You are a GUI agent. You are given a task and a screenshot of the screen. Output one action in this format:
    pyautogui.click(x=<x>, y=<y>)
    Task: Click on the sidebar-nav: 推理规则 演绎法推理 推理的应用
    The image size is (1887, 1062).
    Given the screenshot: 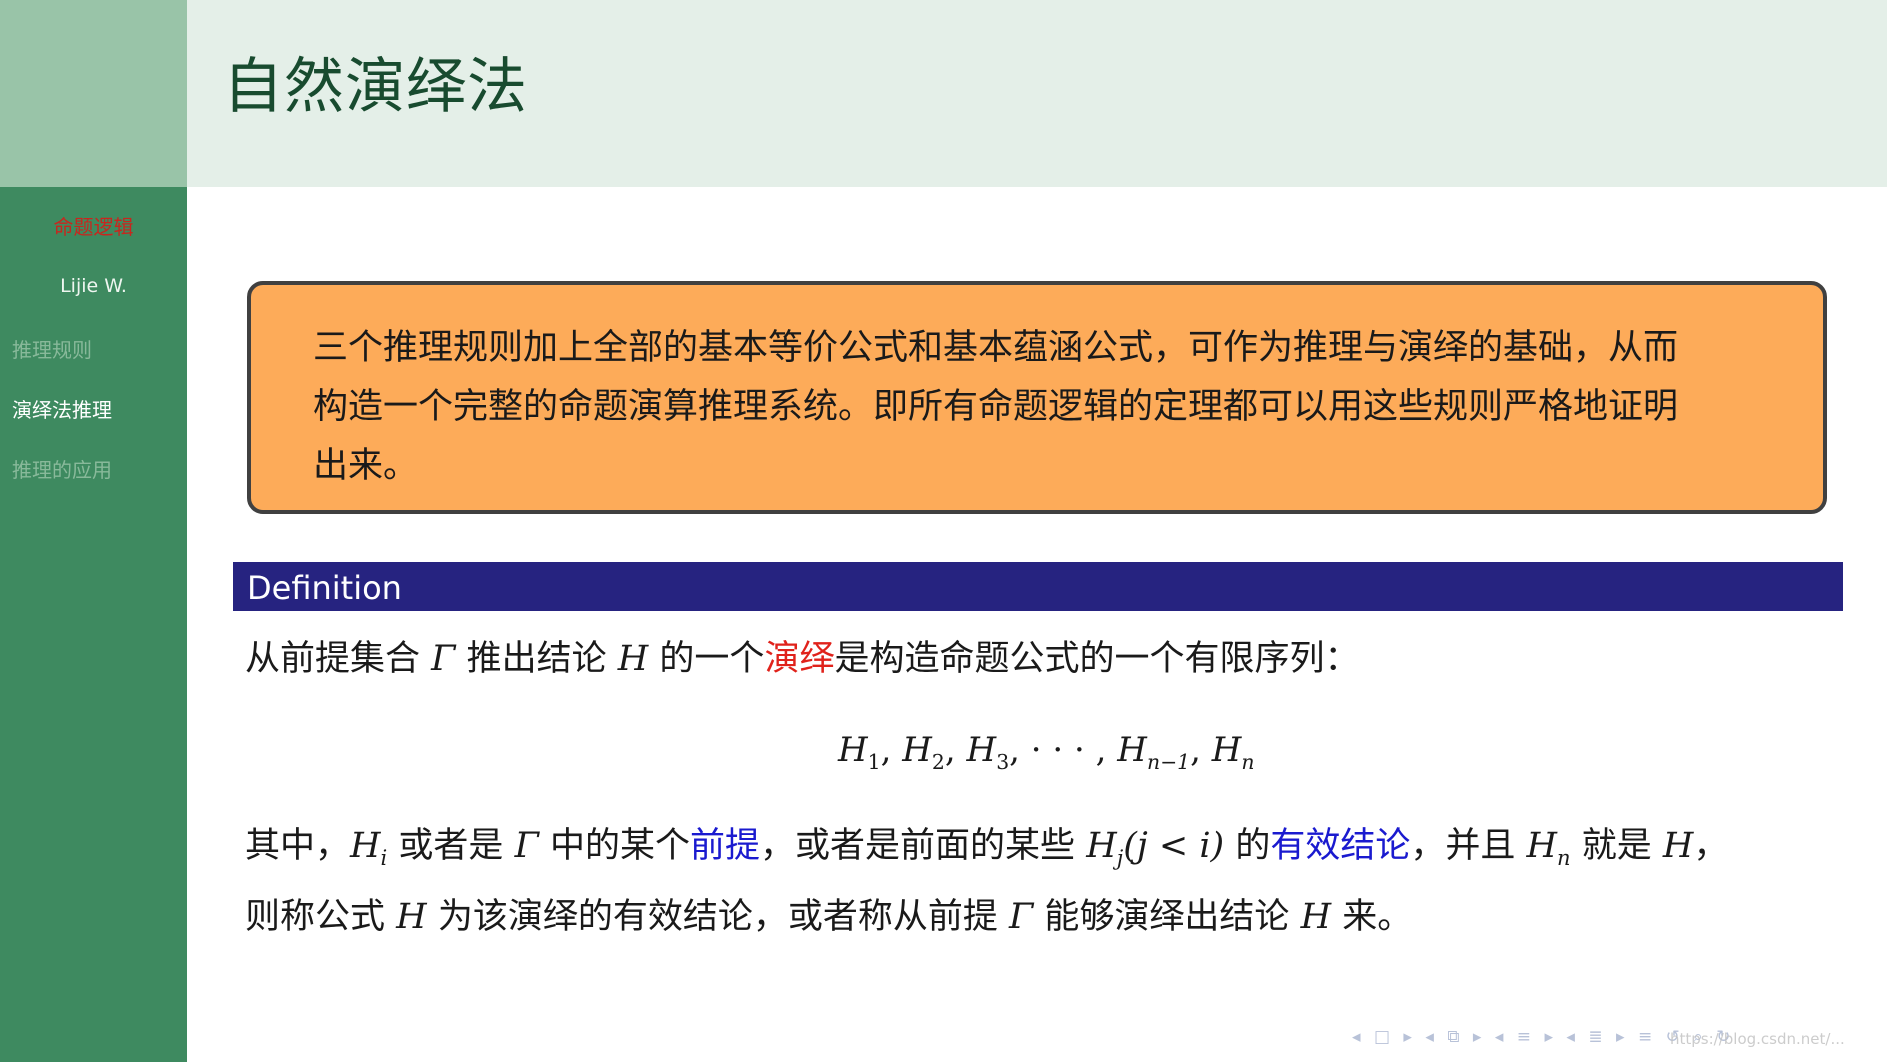 What is the action you would take?
    pyautogui.click(x=62, y=425)
    